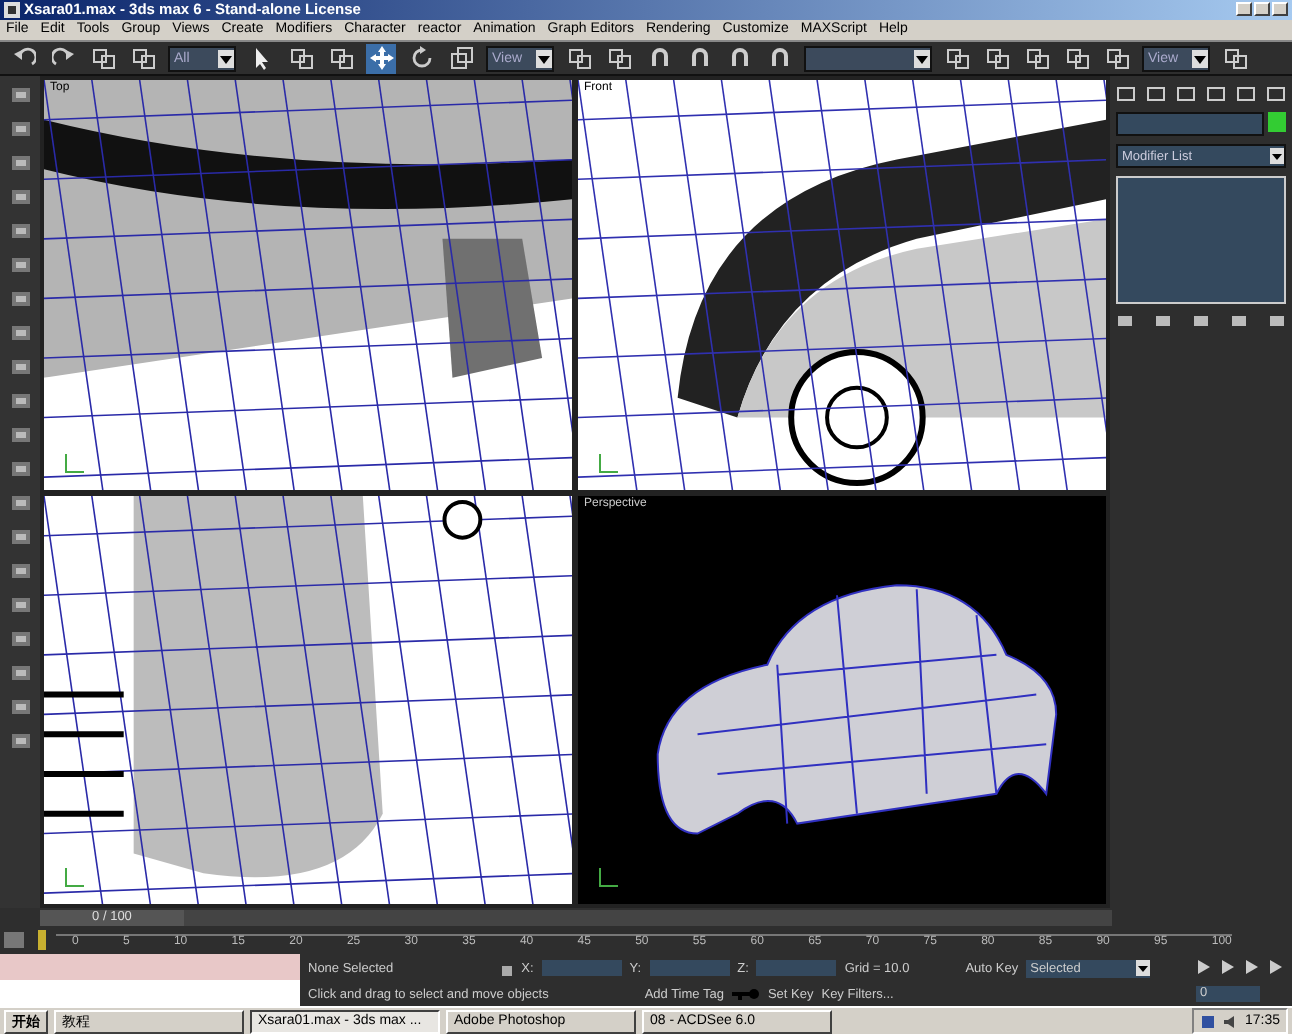  Describe the element at coordinates (689, 968) in the screenshot. I see `y-field` at that location.